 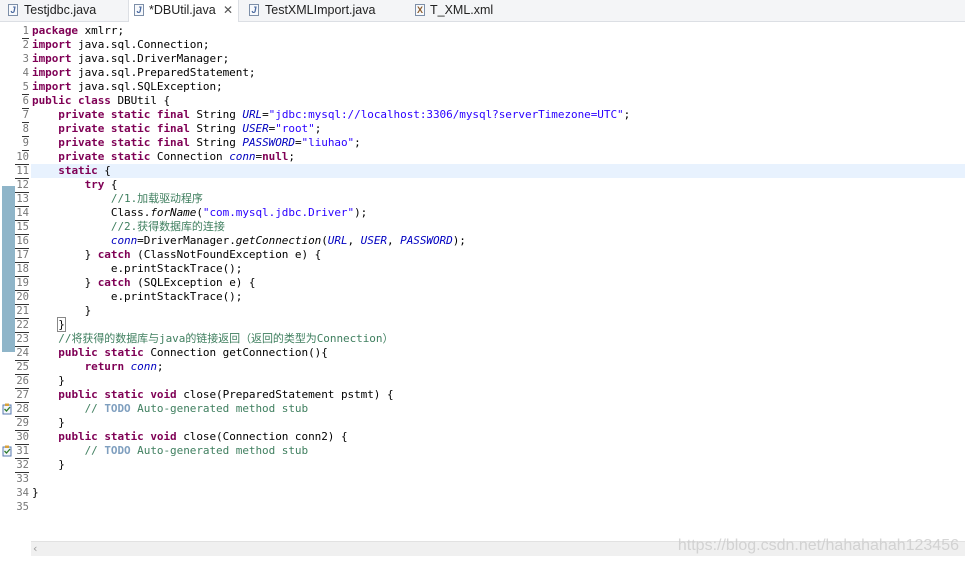 I want to click on line-number-text: 16, so click(x=22, y=242).